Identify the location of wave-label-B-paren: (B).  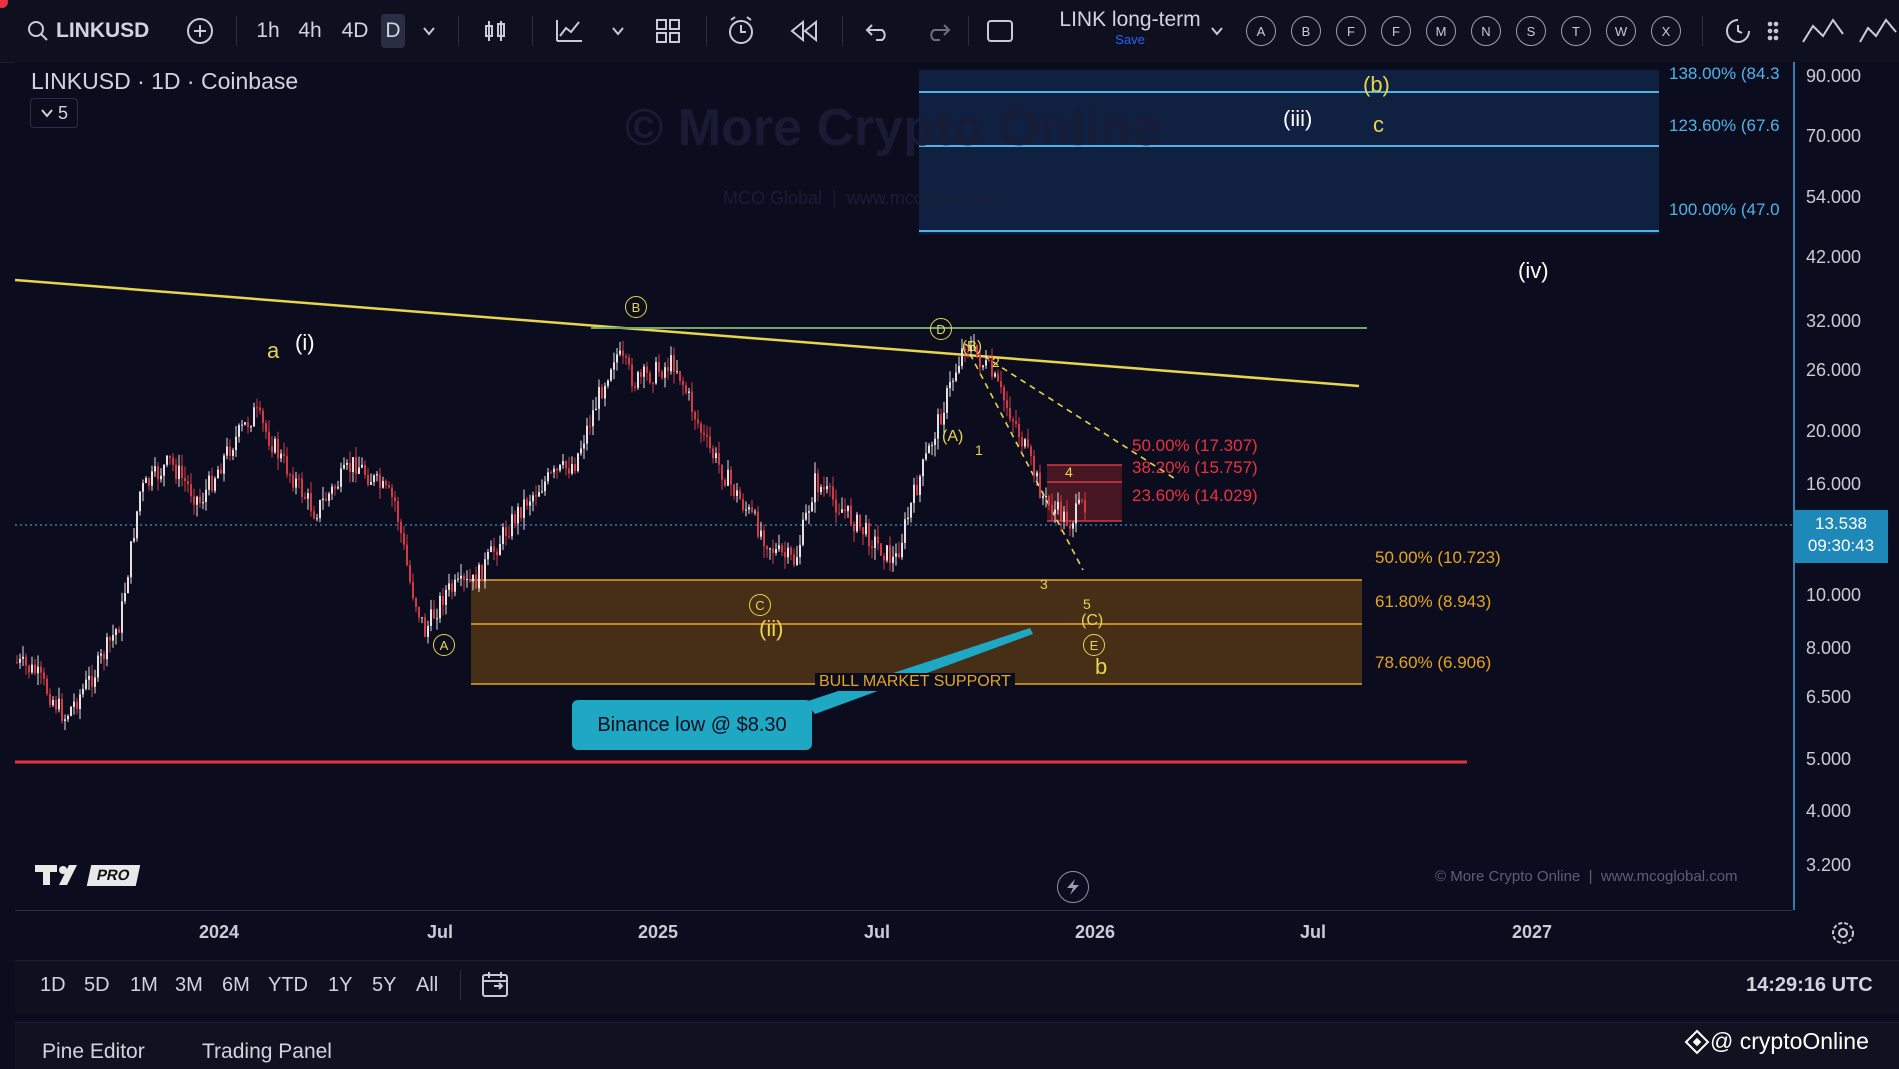
(972, 346).